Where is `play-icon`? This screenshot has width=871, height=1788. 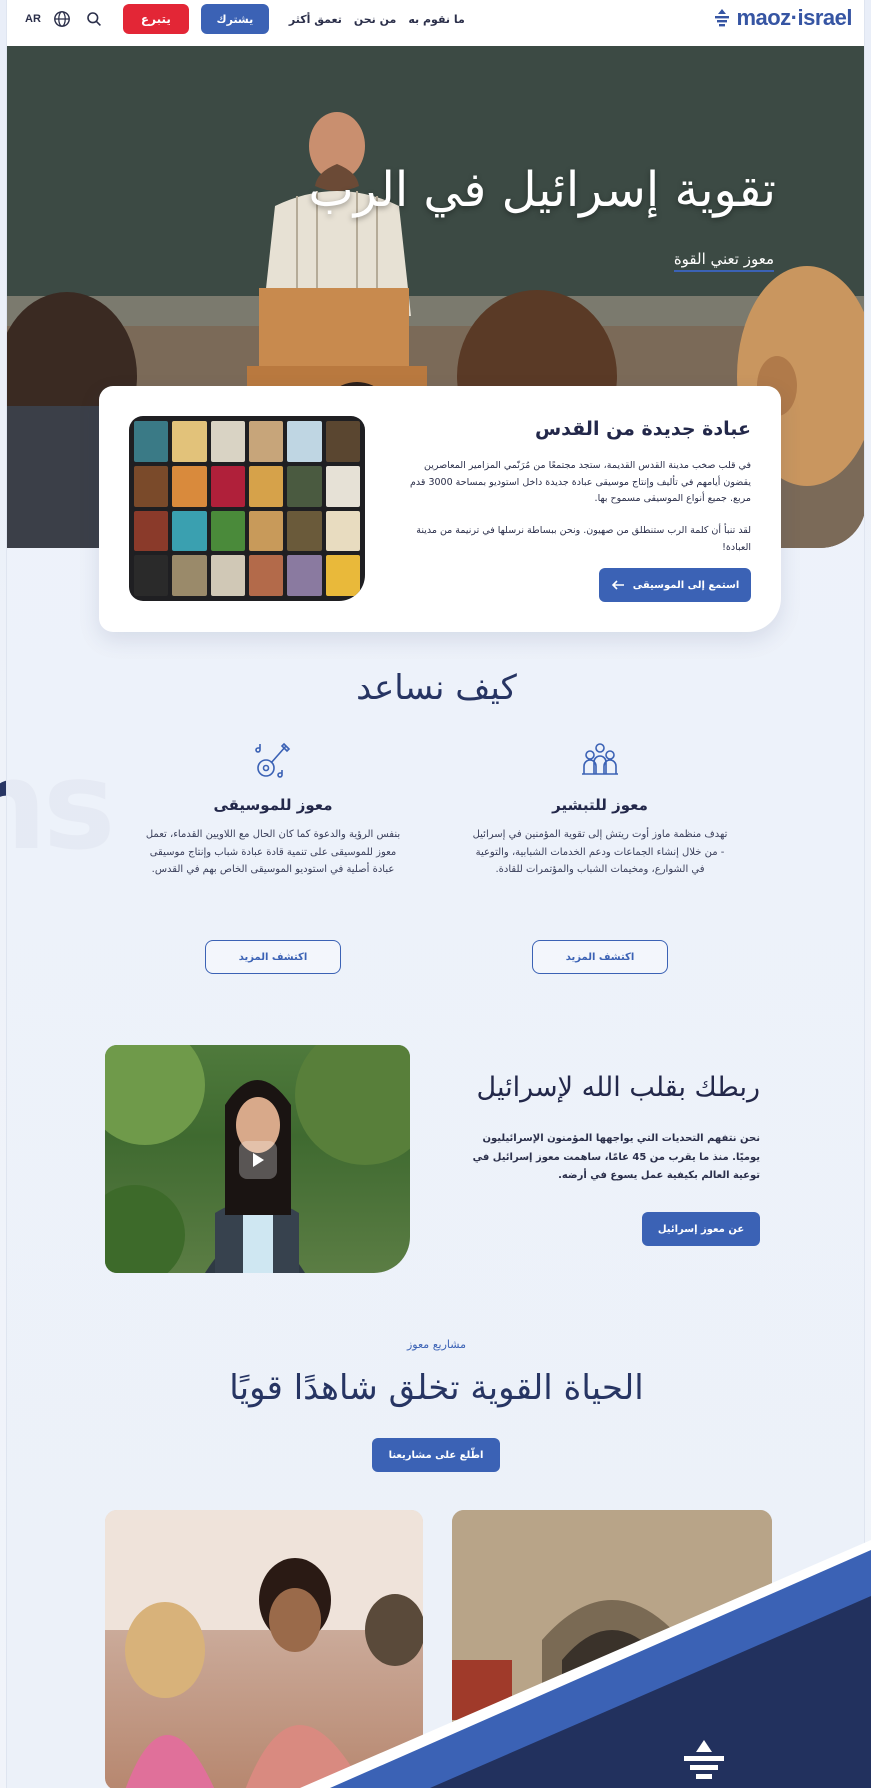 play-icon is located at coordinates (258, 1160).